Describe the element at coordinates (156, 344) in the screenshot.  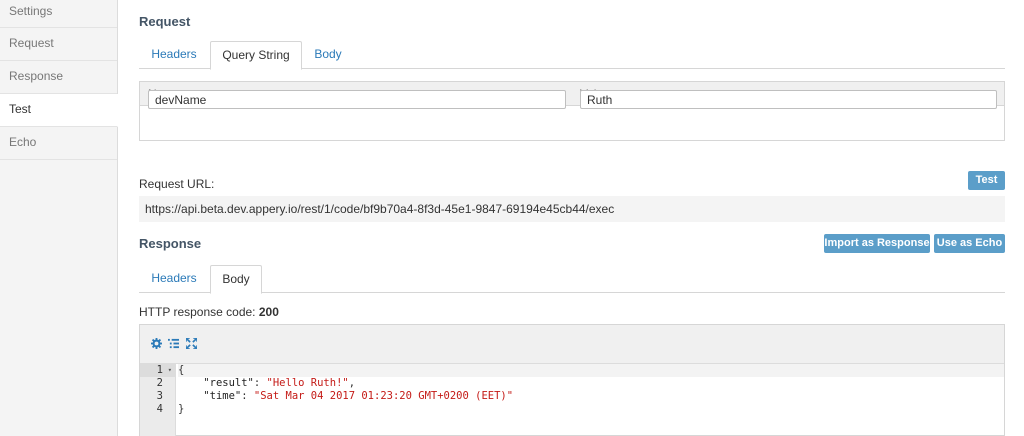
I see `gear-icon` at that location.